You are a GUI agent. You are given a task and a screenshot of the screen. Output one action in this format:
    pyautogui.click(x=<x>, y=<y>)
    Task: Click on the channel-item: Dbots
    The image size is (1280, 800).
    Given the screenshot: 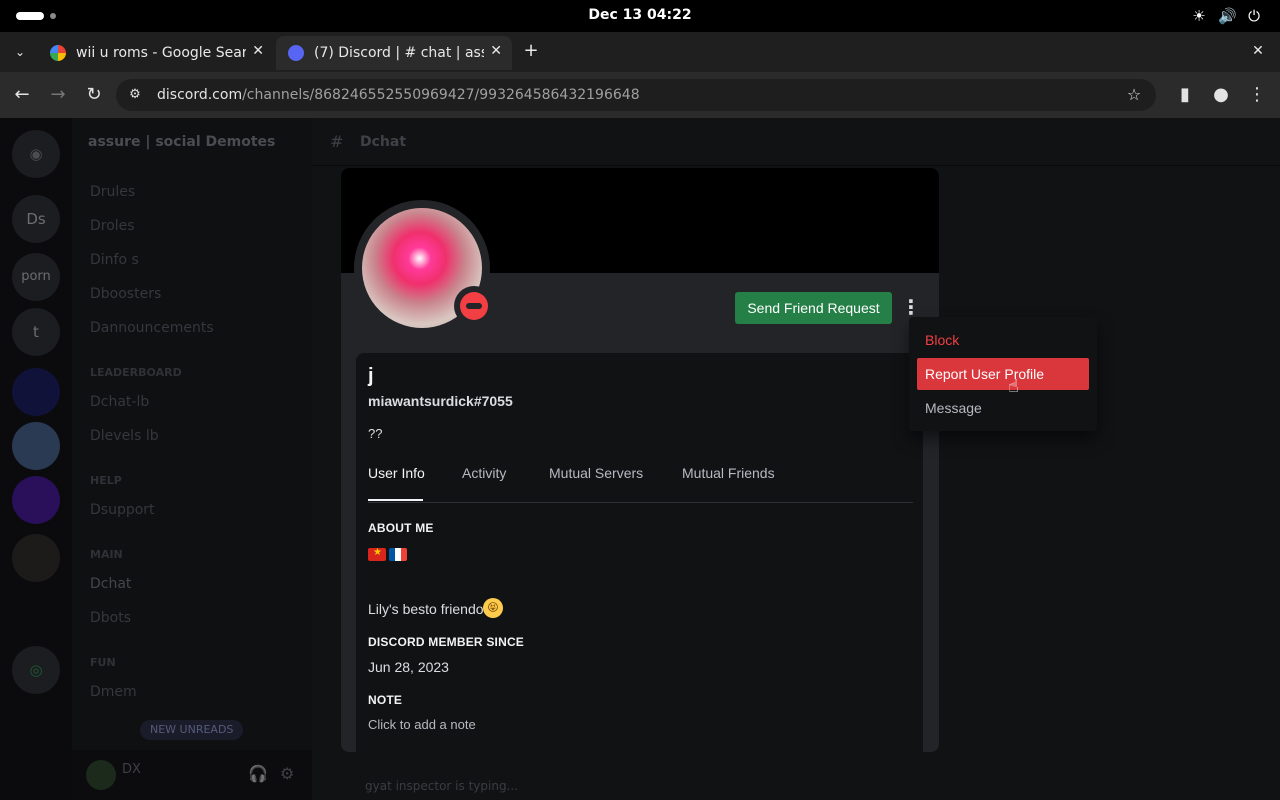 What is the action you would take?
    pyautogui.click(x=110, y=618)
    